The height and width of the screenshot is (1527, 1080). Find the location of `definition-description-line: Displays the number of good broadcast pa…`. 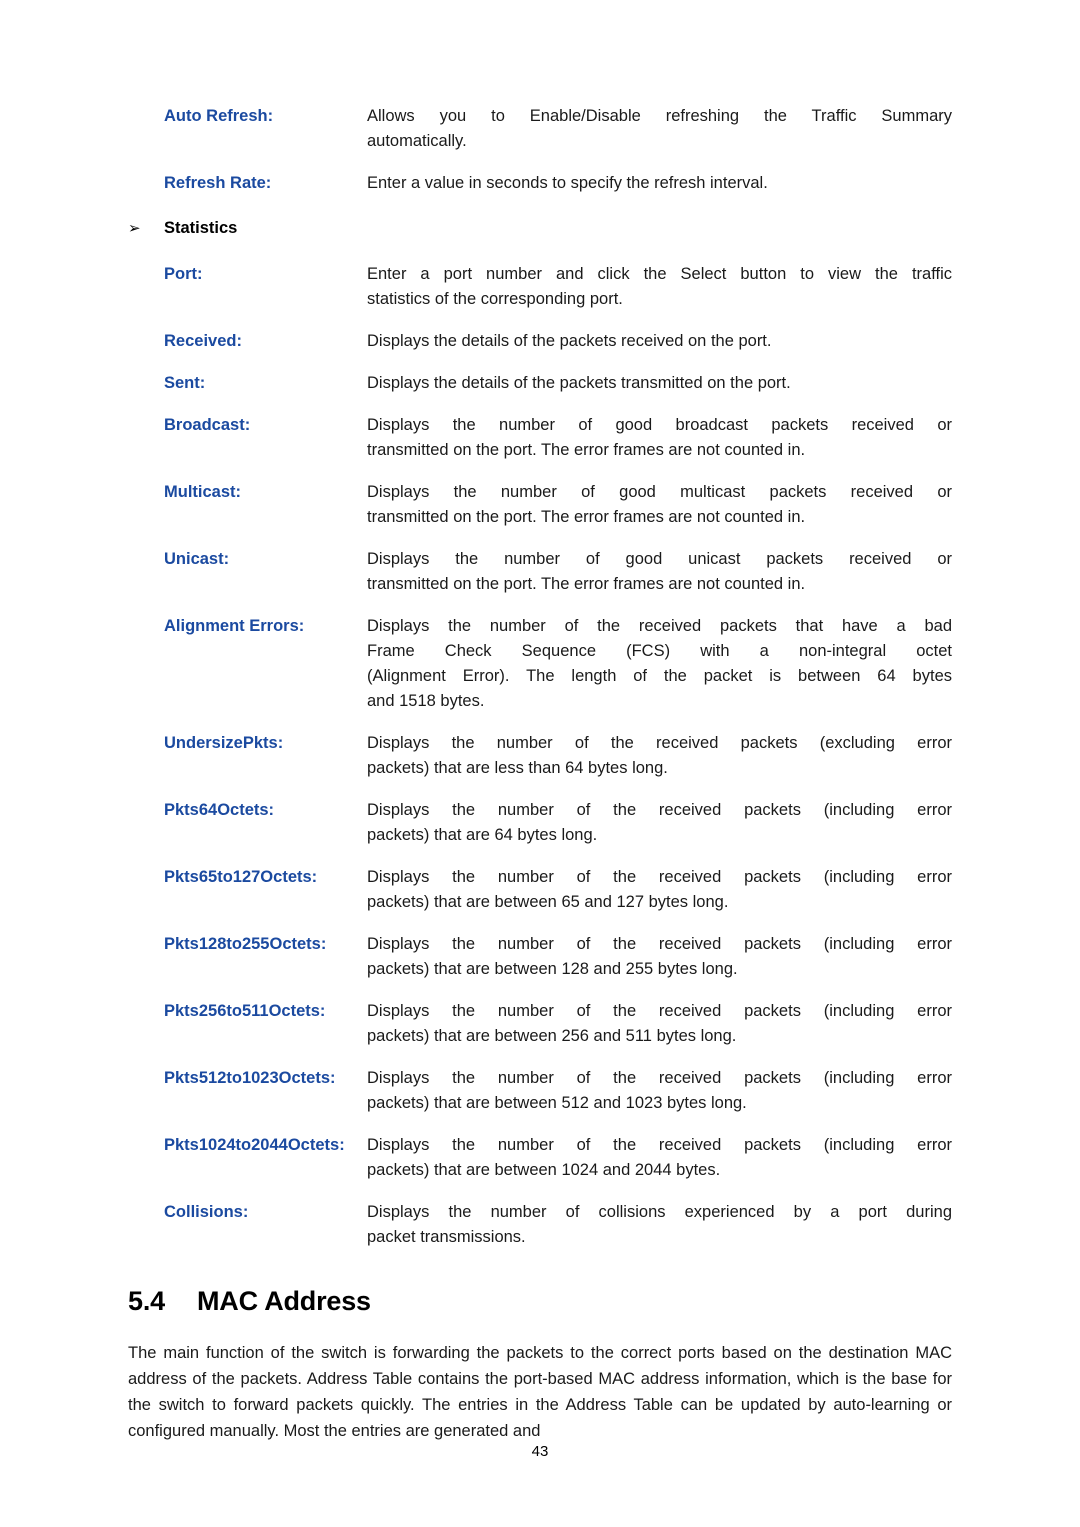

definition-description-line: Displays the number of good broadcast pa… is located at coordinates (659, 425).